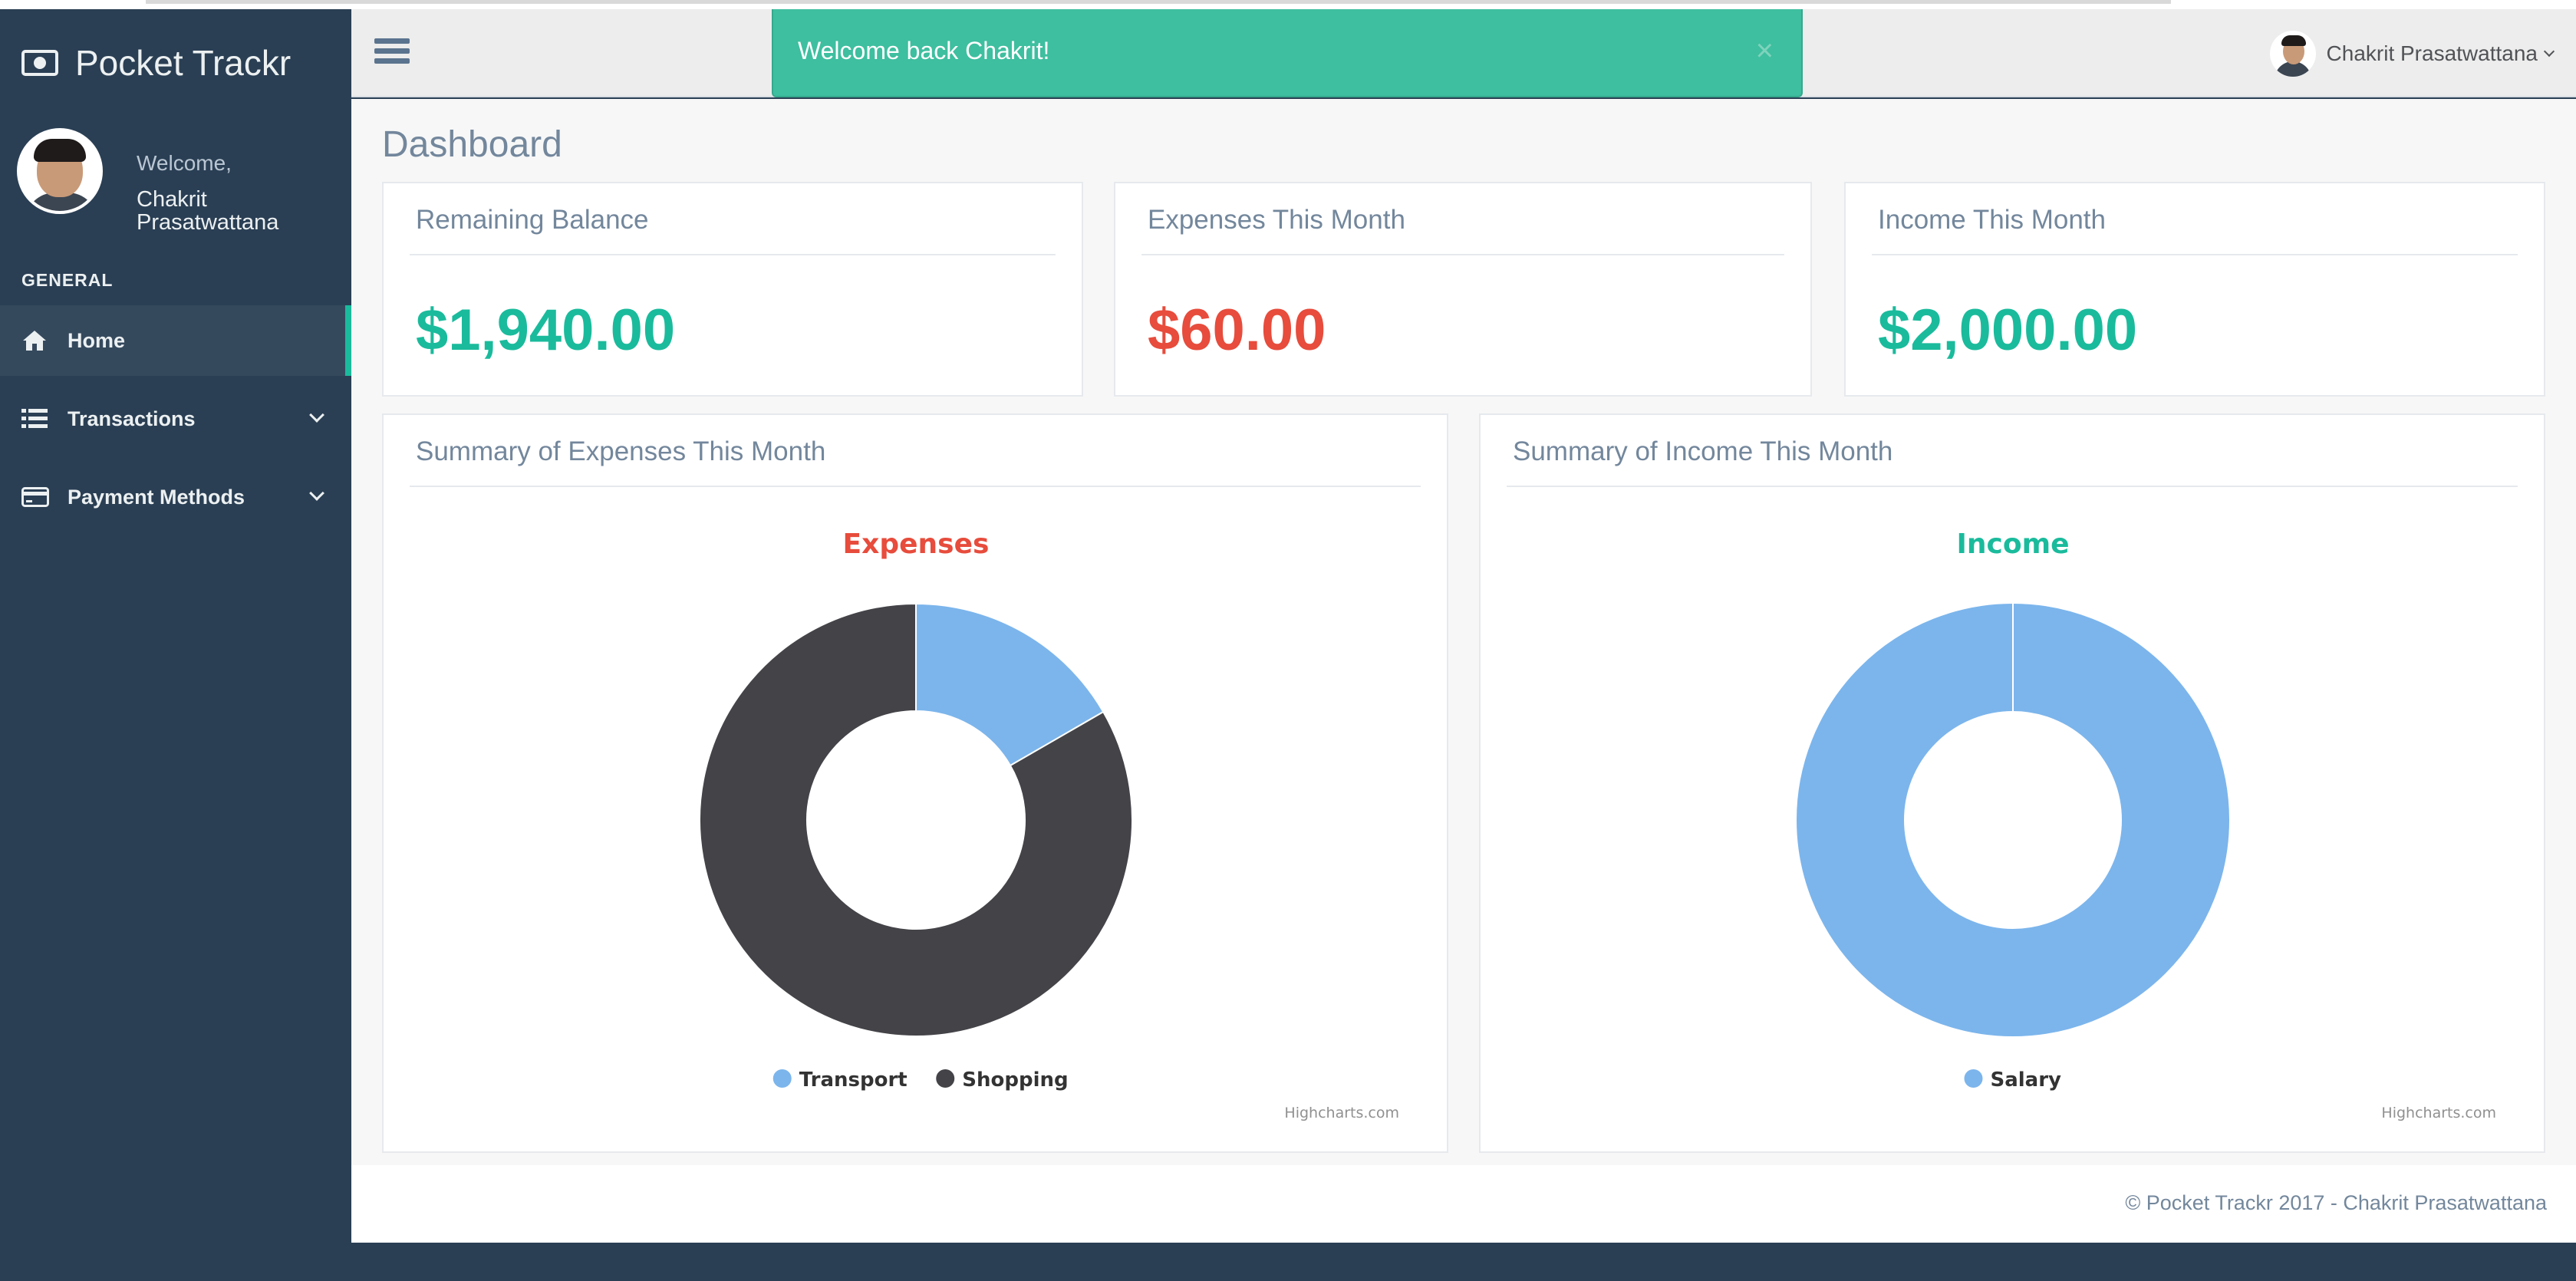 This screenshot has width=2576, height=1281. What do you see at coordinates (97, 340) in the screenshot?
I see `sidebar-item-label: Home` at bounding box center [97, 340].